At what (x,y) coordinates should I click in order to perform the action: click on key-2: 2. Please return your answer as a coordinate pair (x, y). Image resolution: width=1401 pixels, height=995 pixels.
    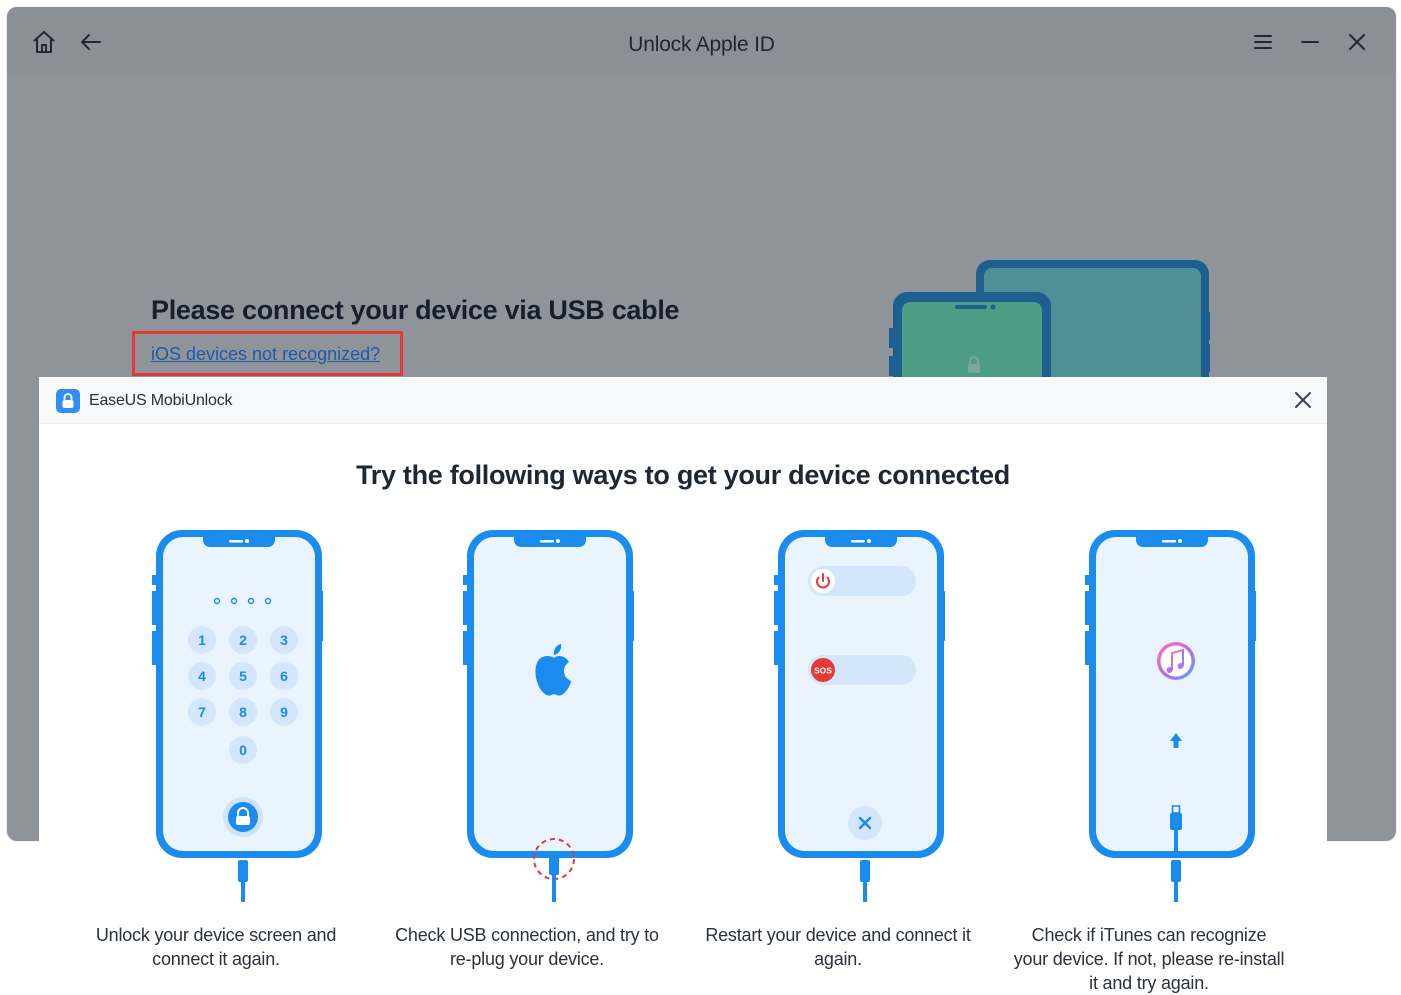
    Looking at the image, I should click on (243, 640).